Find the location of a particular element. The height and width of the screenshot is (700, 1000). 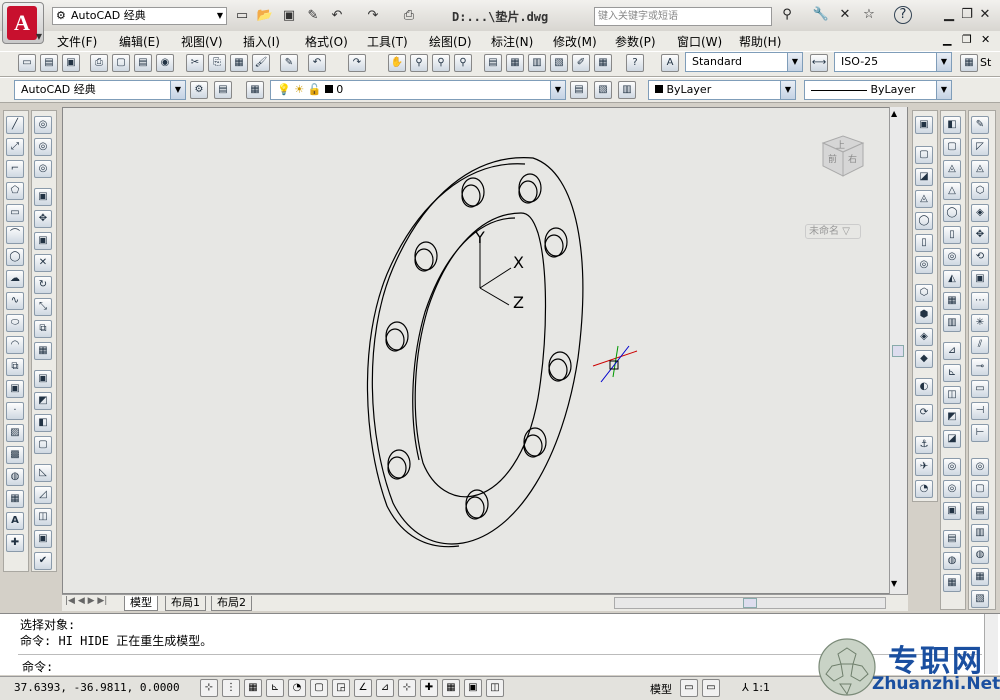

layer-state-icon: ▥ is located at coordinates (627, 90).